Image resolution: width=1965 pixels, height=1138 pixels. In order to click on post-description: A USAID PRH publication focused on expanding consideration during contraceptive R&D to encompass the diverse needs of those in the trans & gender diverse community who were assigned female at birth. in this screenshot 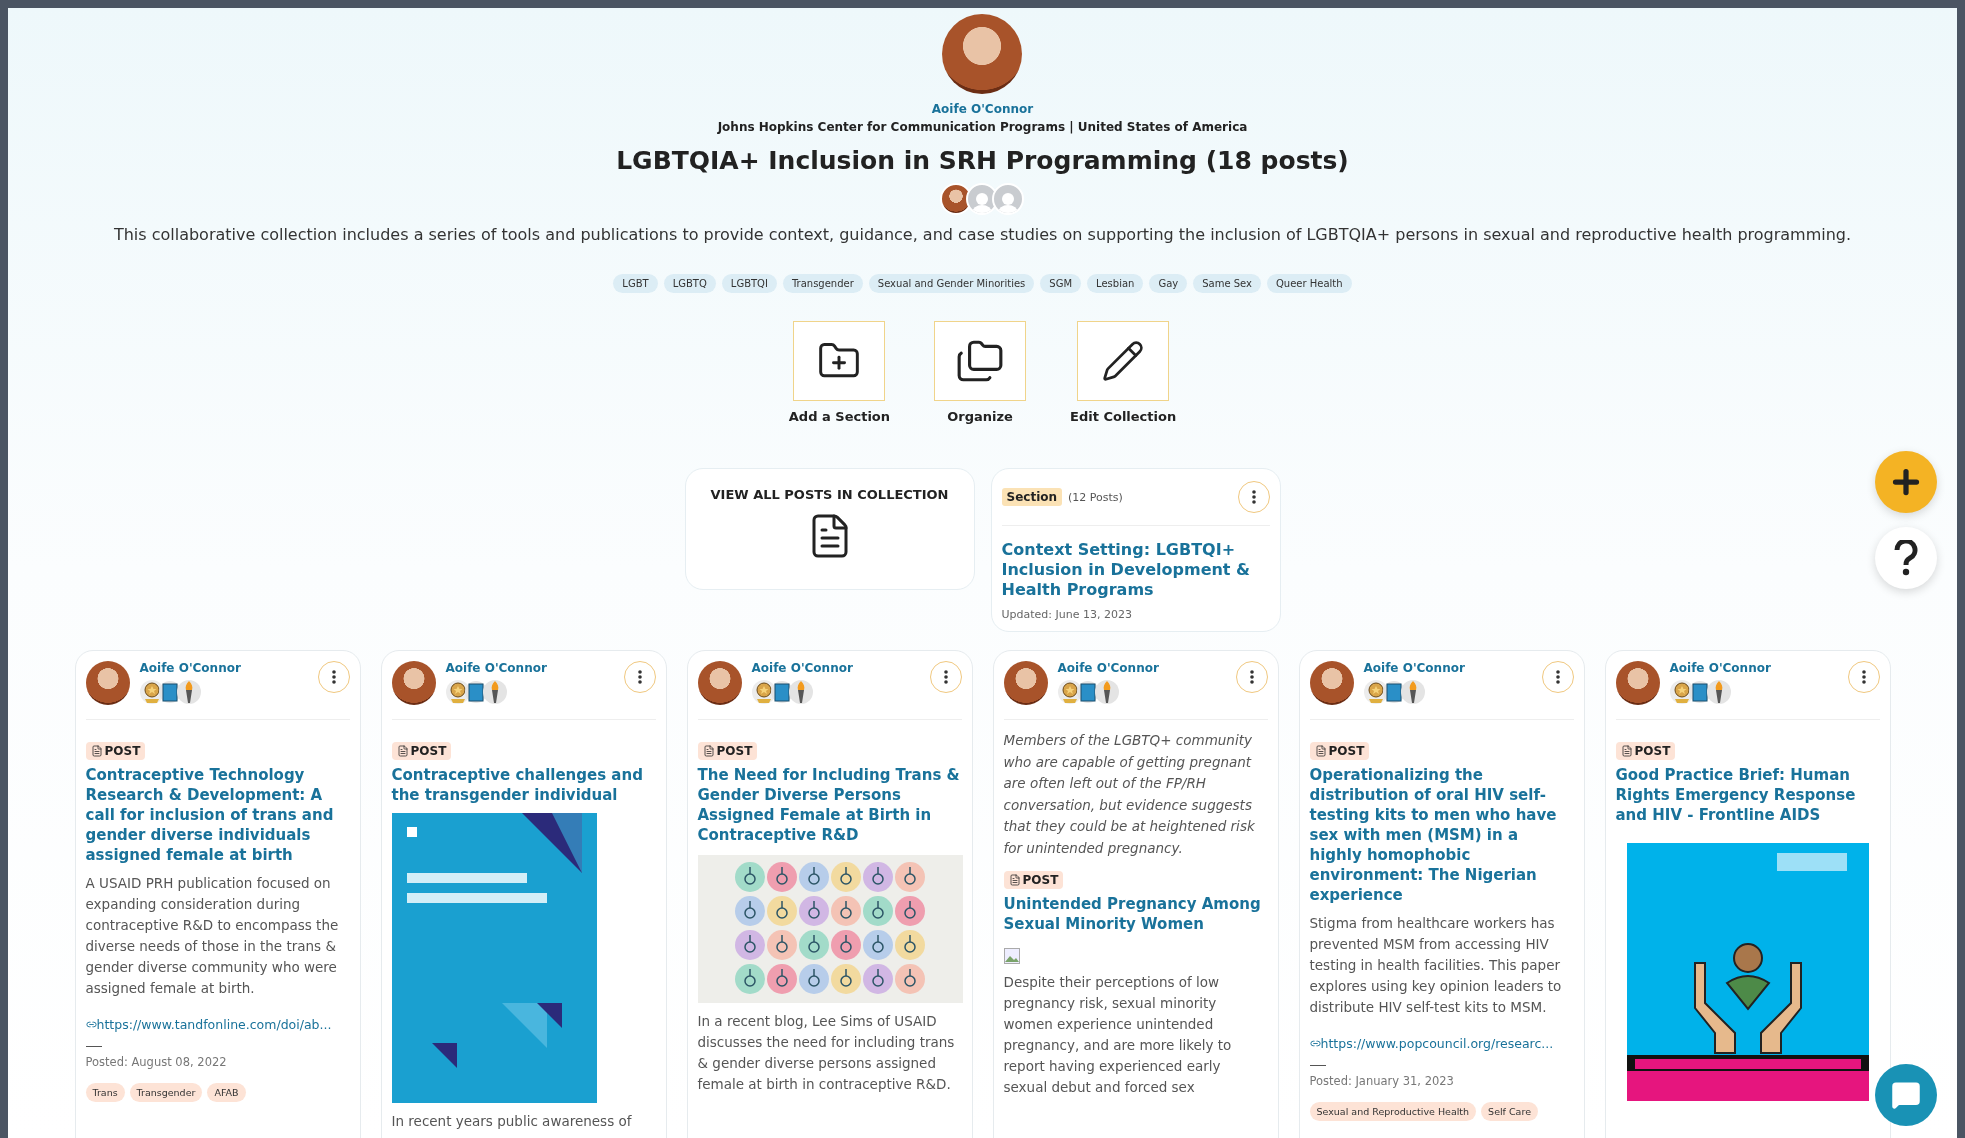, I will do `click(212, 936)`.